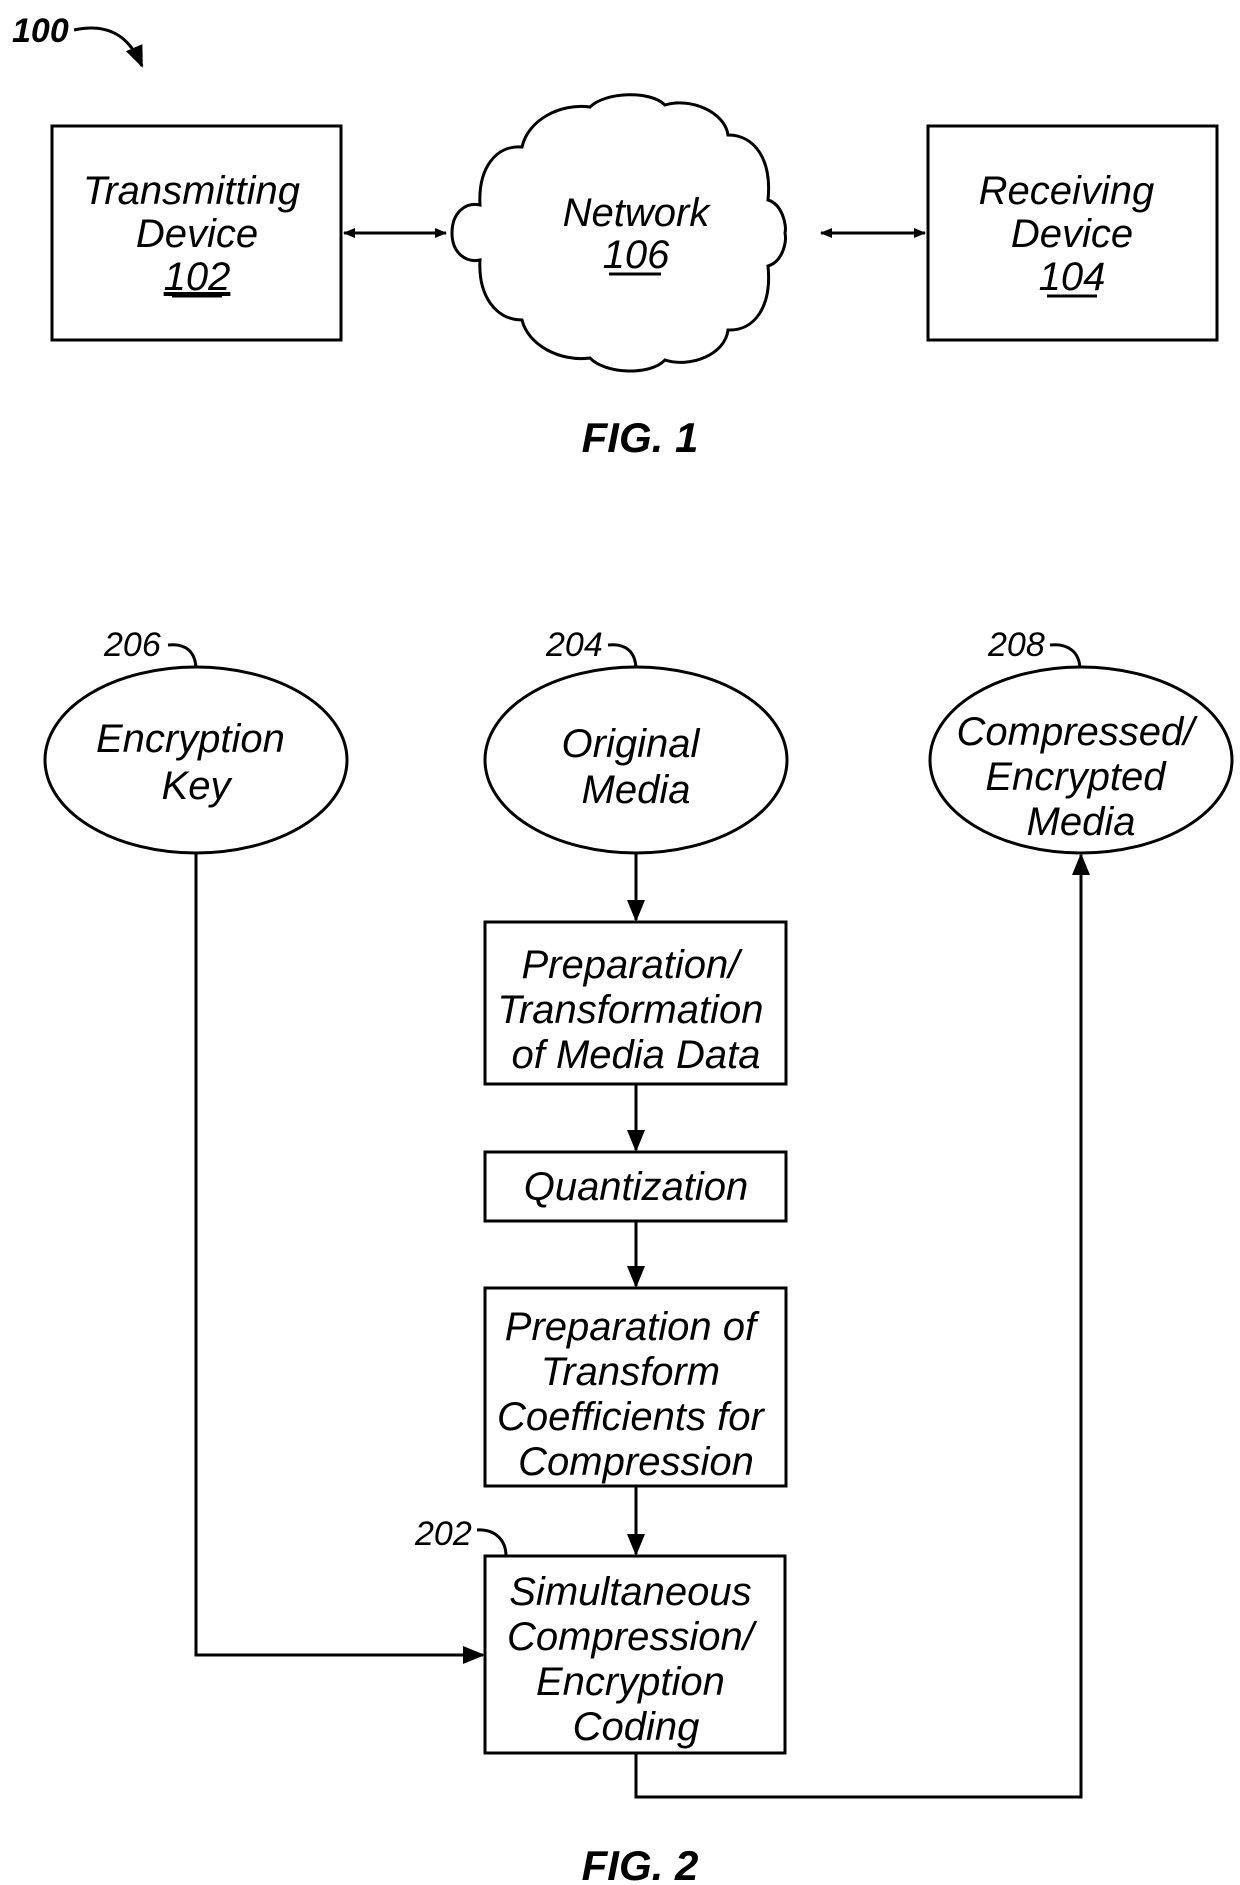 The height and width of the screenshot is (1885, 1240). I want to click on encryption-key-ref: 206, so click(132, 645).